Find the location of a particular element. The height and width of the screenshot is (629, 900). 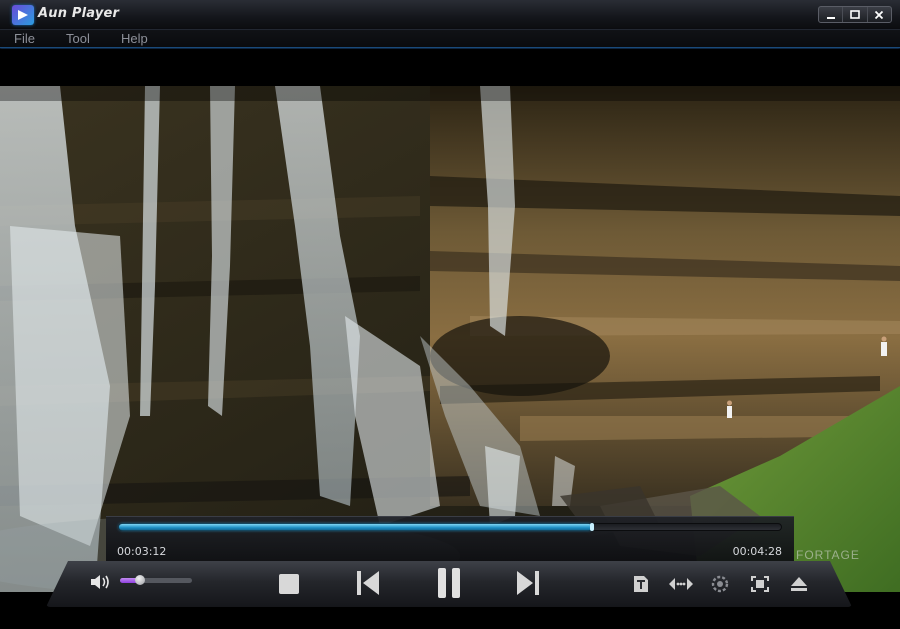

seek-progress is located at coordinates (356, 527).